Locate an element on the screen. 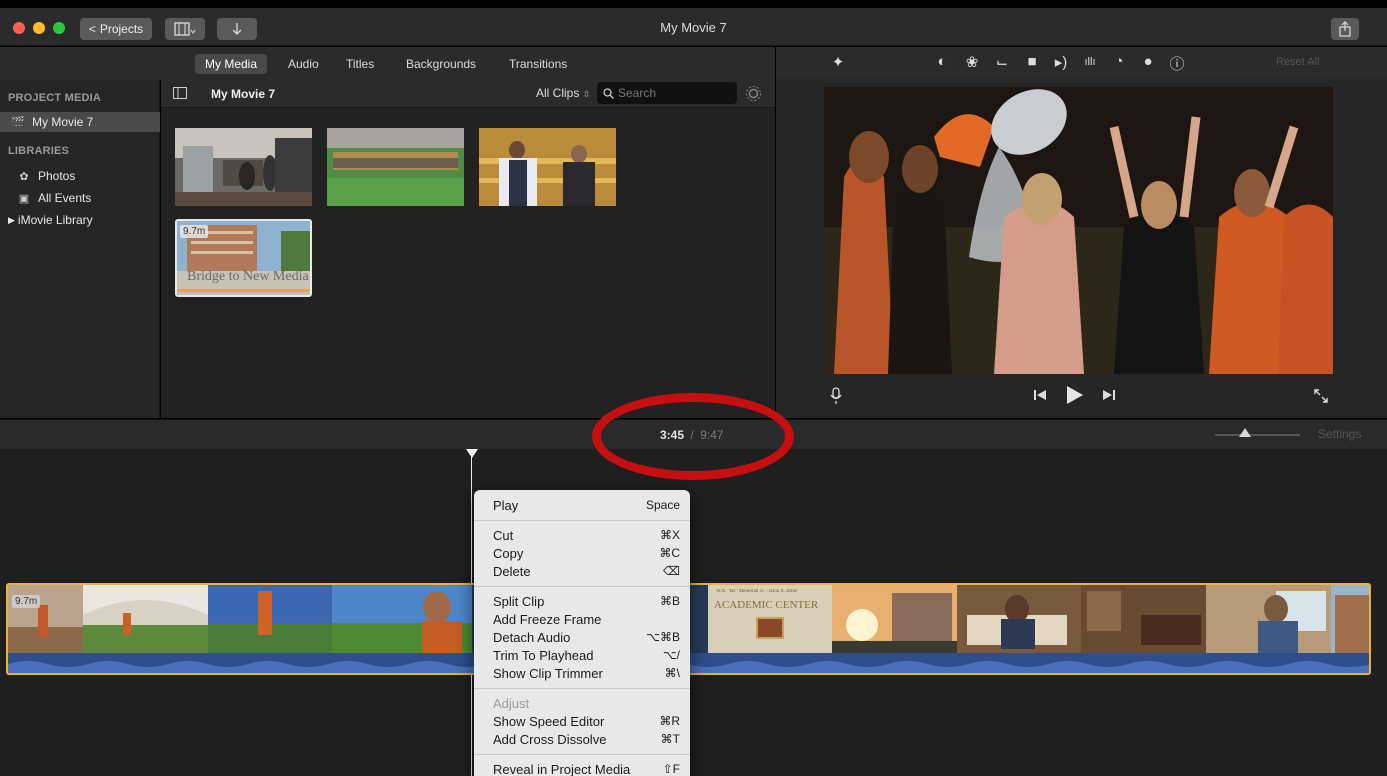  menu-item-shortcut: ⇧F is located at coordinates (671, 769).